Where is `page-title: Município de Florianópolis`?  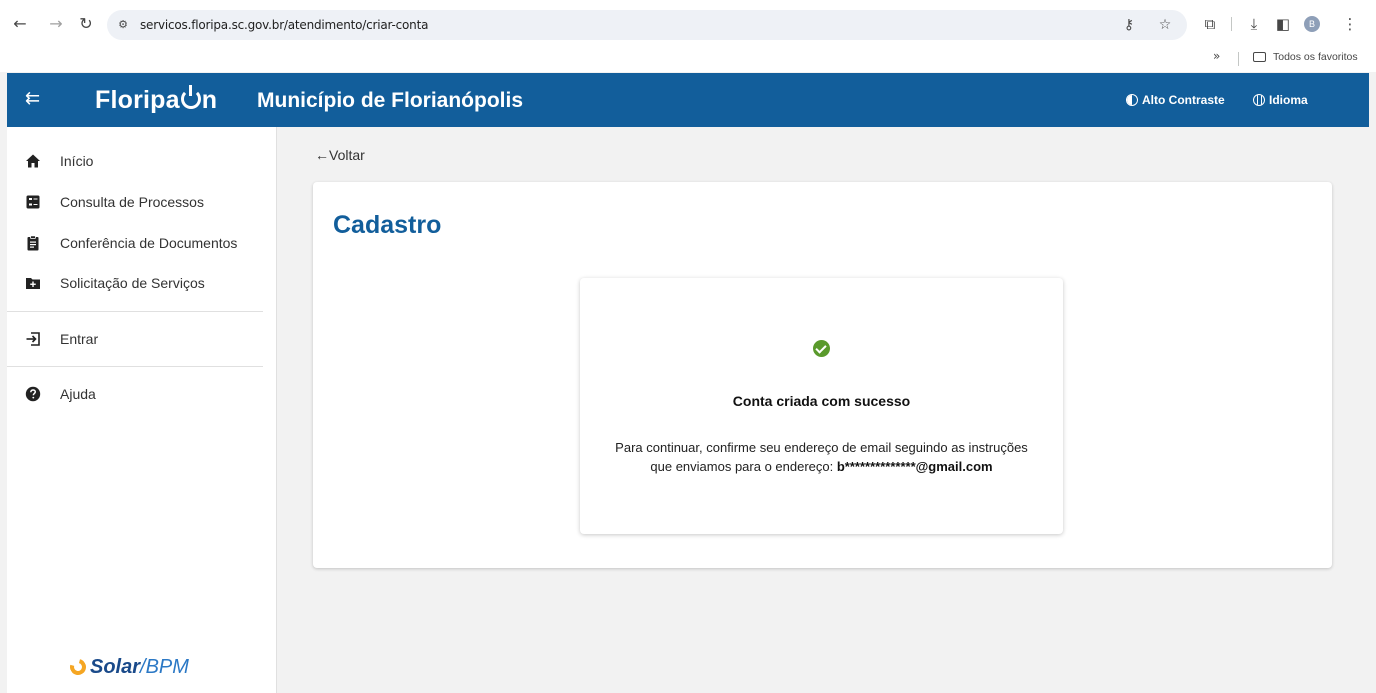
page-title: Município de Florianópolis is located at coordinates (390, 100).